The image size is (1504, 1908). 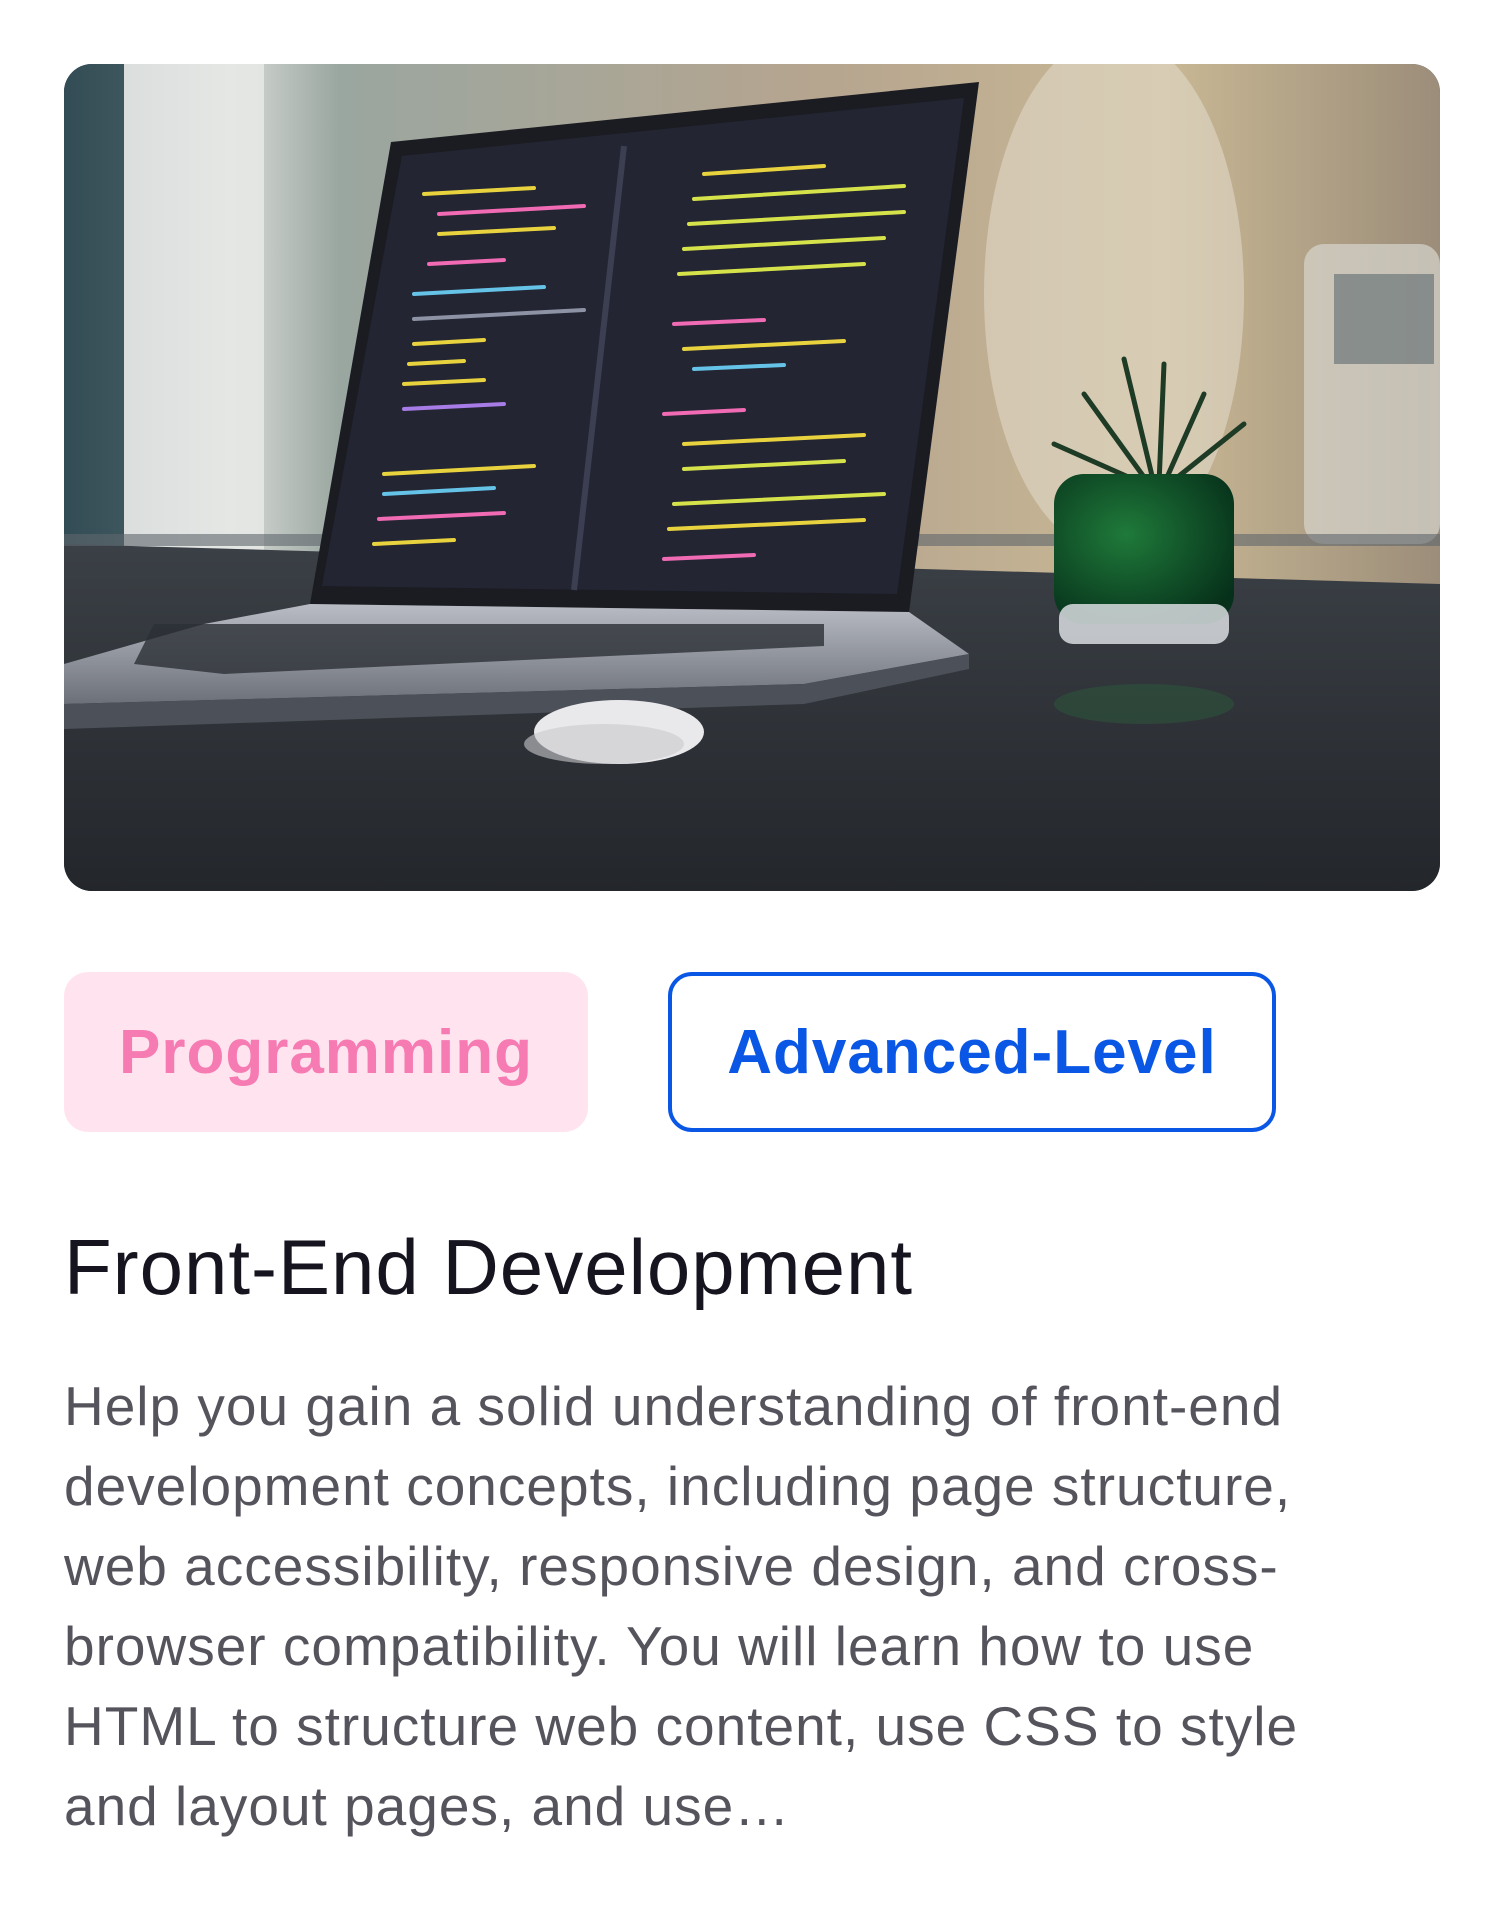 I want to click on level-tag: Advanced-Level, so click(x=972, y=1052).